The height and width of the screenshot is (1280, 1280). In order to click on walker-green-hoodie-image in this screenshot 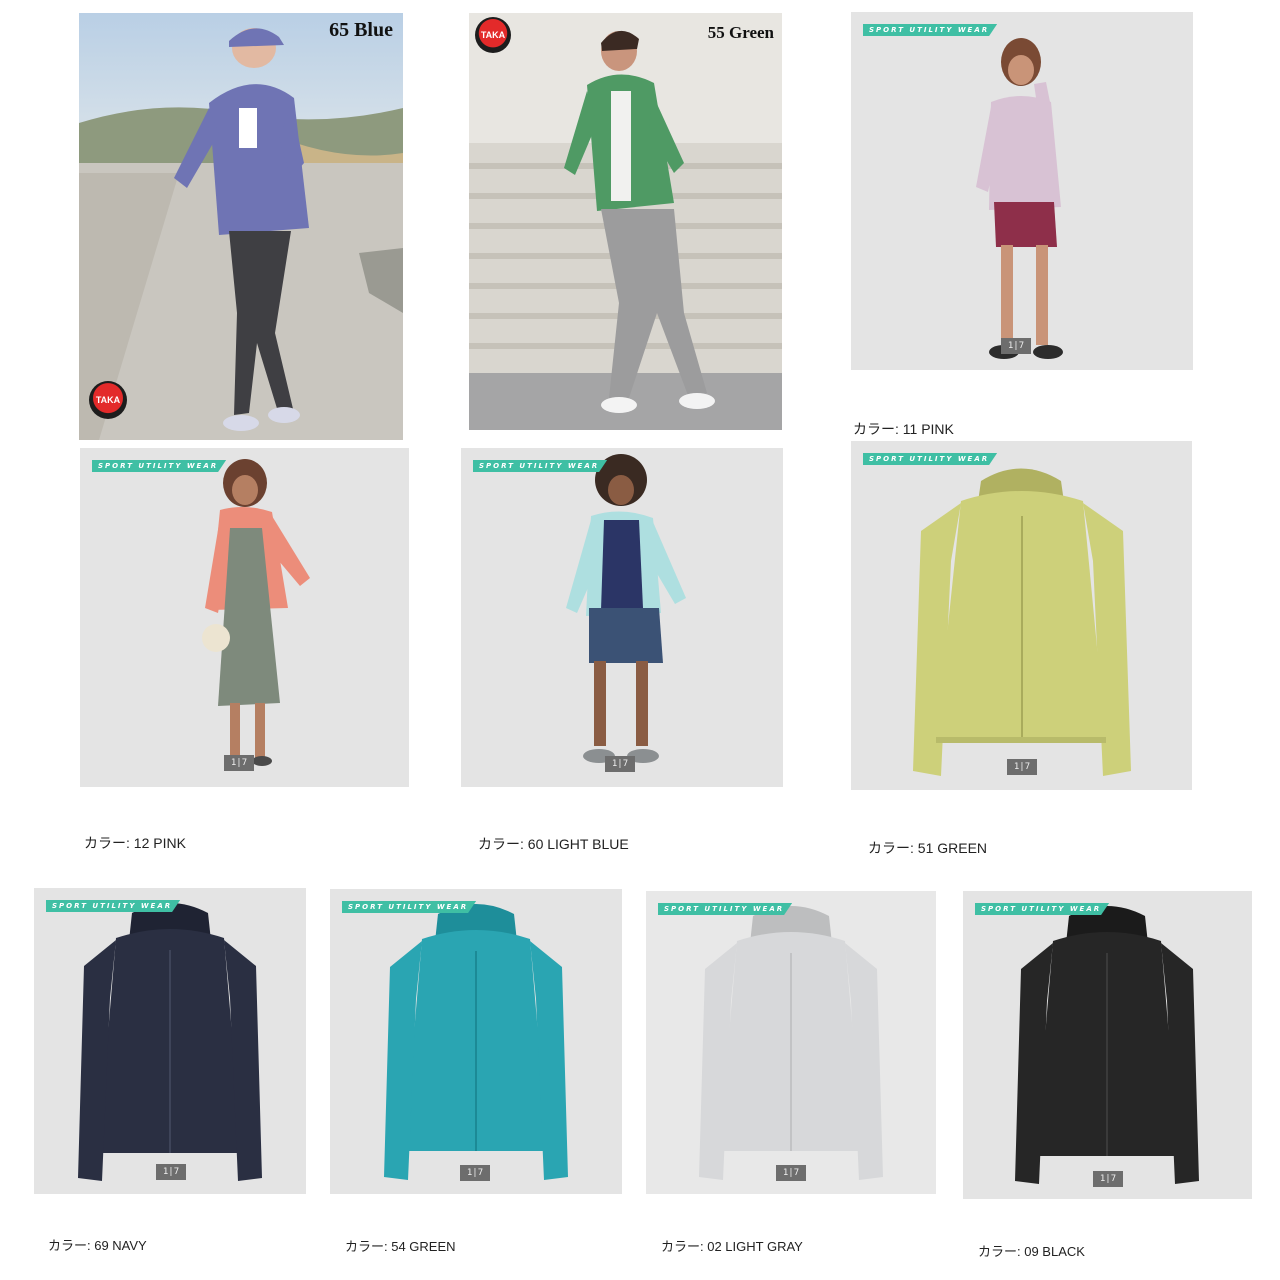, I will do `click(625, 221)`.